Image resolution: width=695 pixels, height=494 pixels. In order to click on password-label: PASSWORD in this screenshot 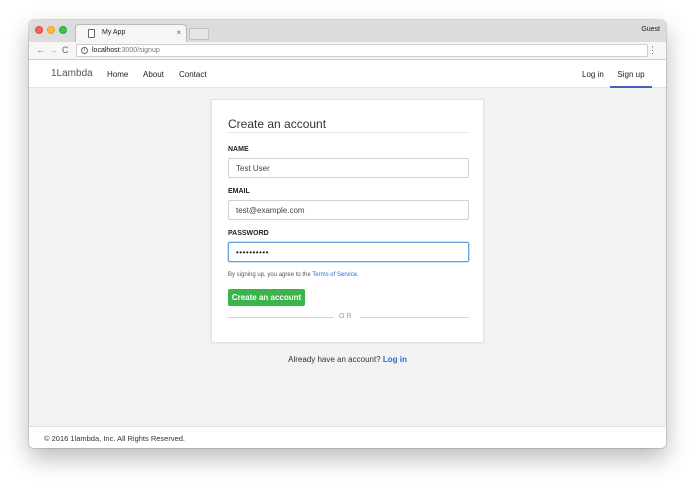, I will do `click(248, 233)`.